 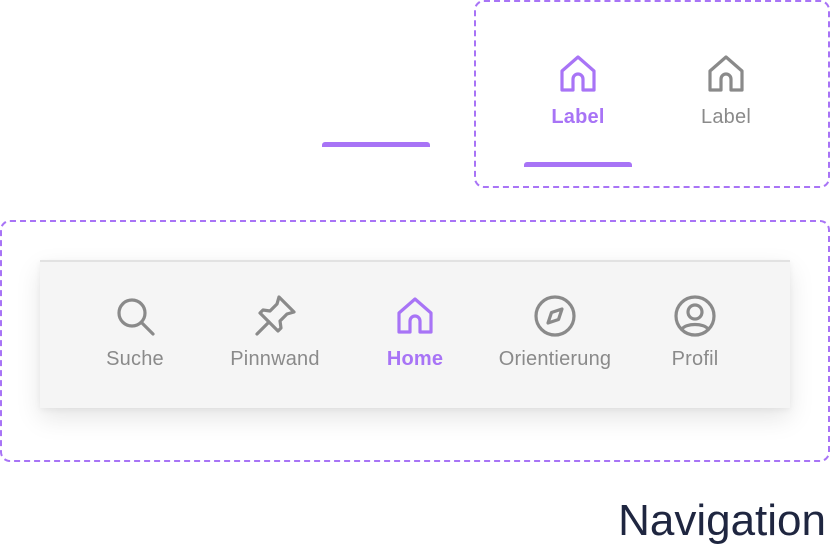 I want to click on component-caption: Navigation, so click(x=722, y=520).